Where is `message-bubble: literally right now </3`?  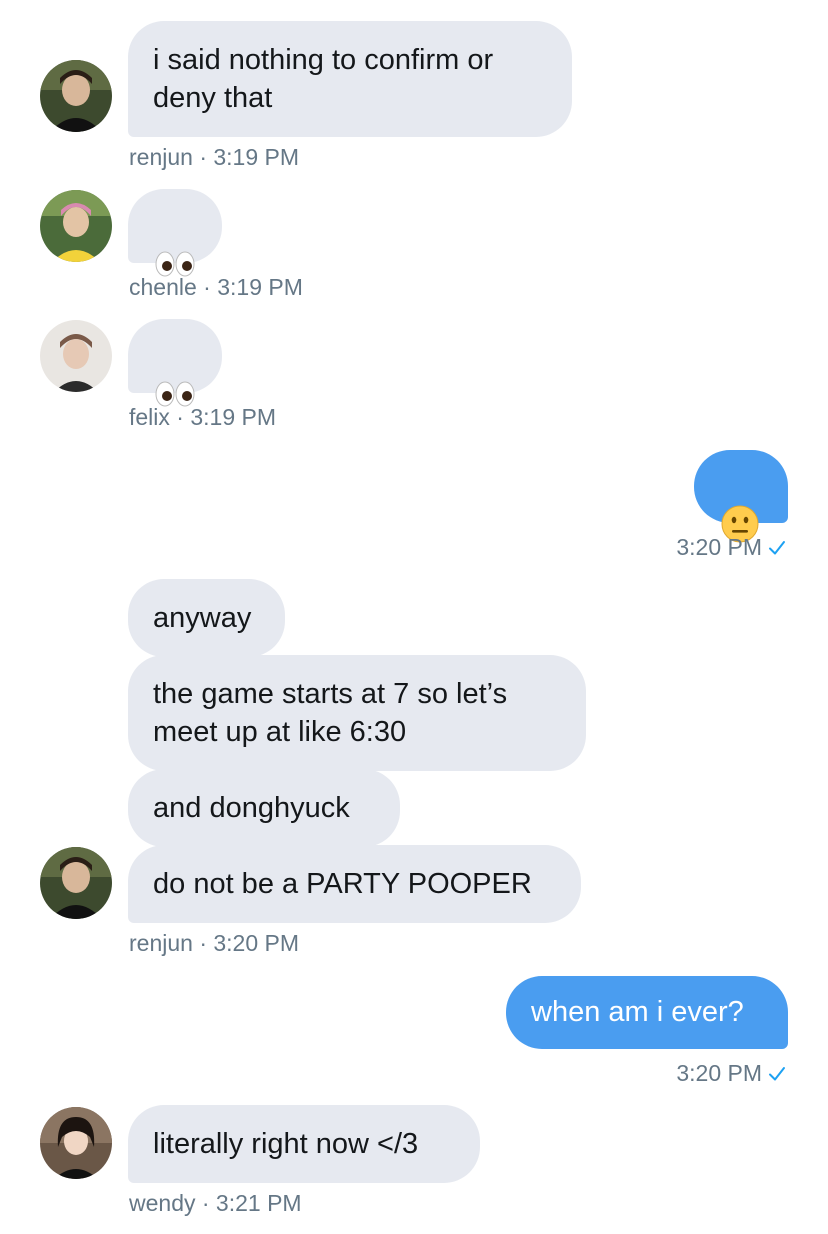
message-bubble: literally right now </3 is located at coordinates (304, 1144).